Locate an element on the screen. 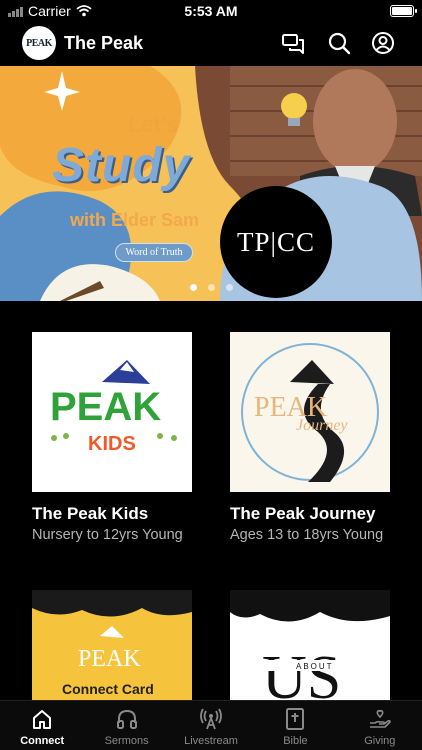 The image size is (422, 750). tab-label: Giving is located at coordinates (380, 741).